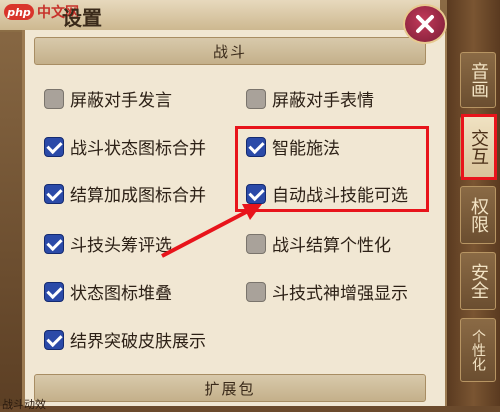  What do you see at coordinates (478, 350) in the screenshot?
I see `tab-personalization: 个性化` at bounding box center [478, 350].